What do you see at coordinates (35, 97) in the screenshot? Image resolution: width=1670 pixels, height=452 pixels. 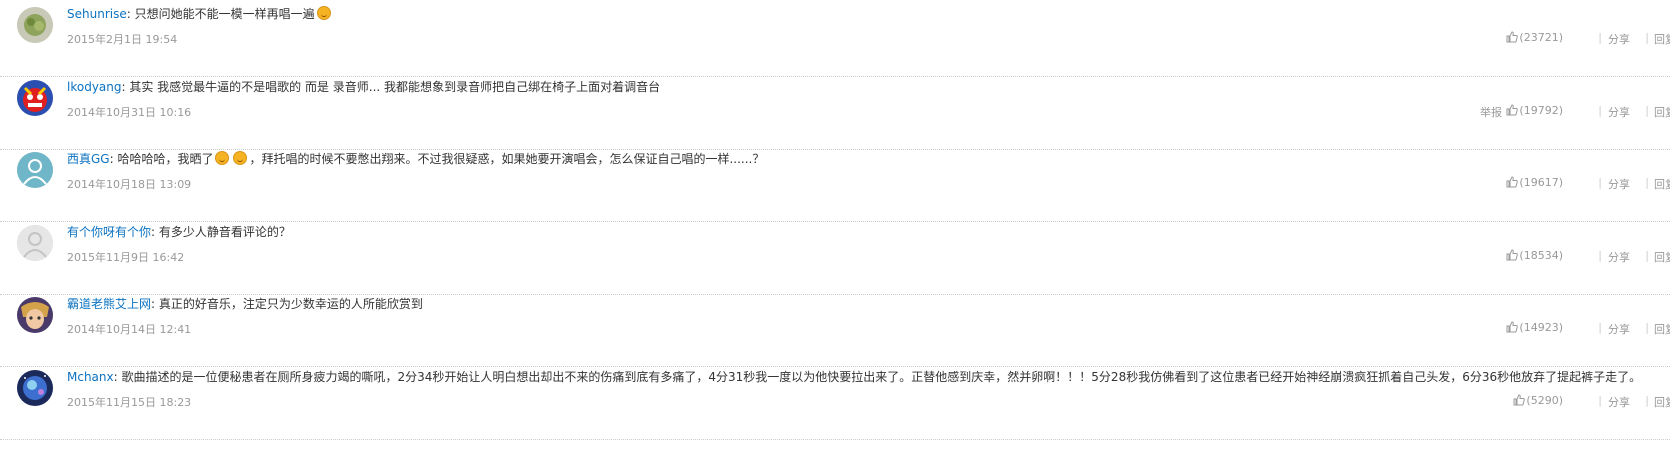 I see `red-character-avatar-icon` at bounding box center [35, 97].